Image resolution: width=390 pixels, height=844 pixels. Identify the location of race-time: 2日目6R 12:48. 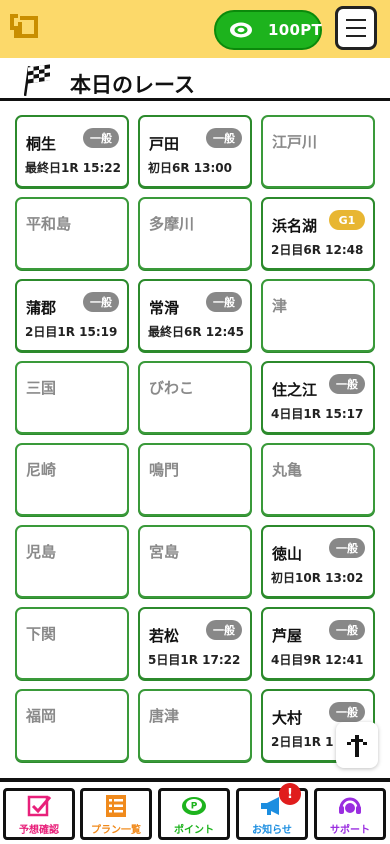
(317, 250).